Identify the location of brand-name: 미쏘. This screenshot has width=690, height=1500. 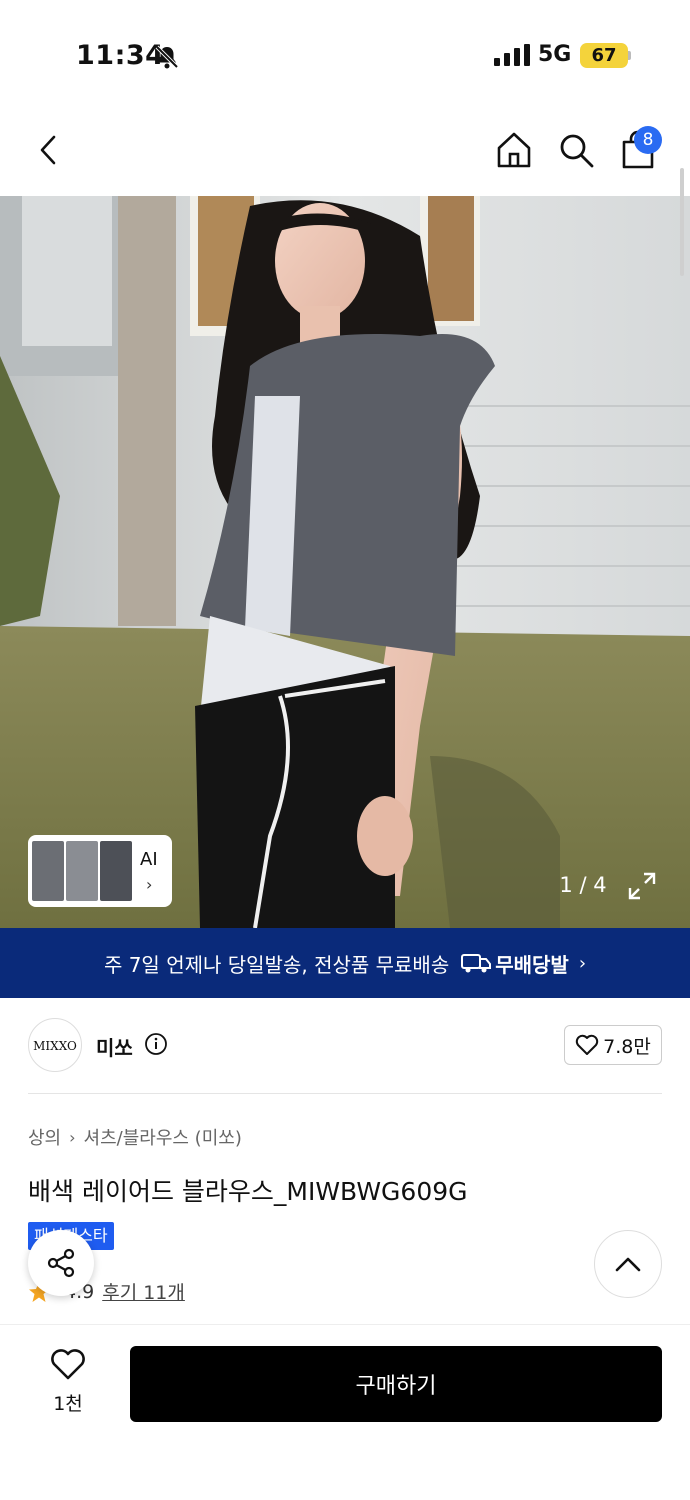
(114, 1046).